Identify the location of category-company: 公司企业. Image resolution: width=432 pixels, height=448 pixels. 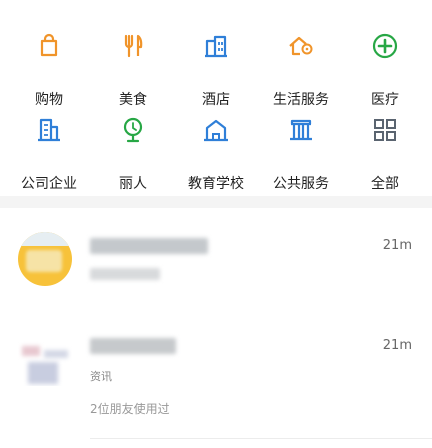
(49, 147).